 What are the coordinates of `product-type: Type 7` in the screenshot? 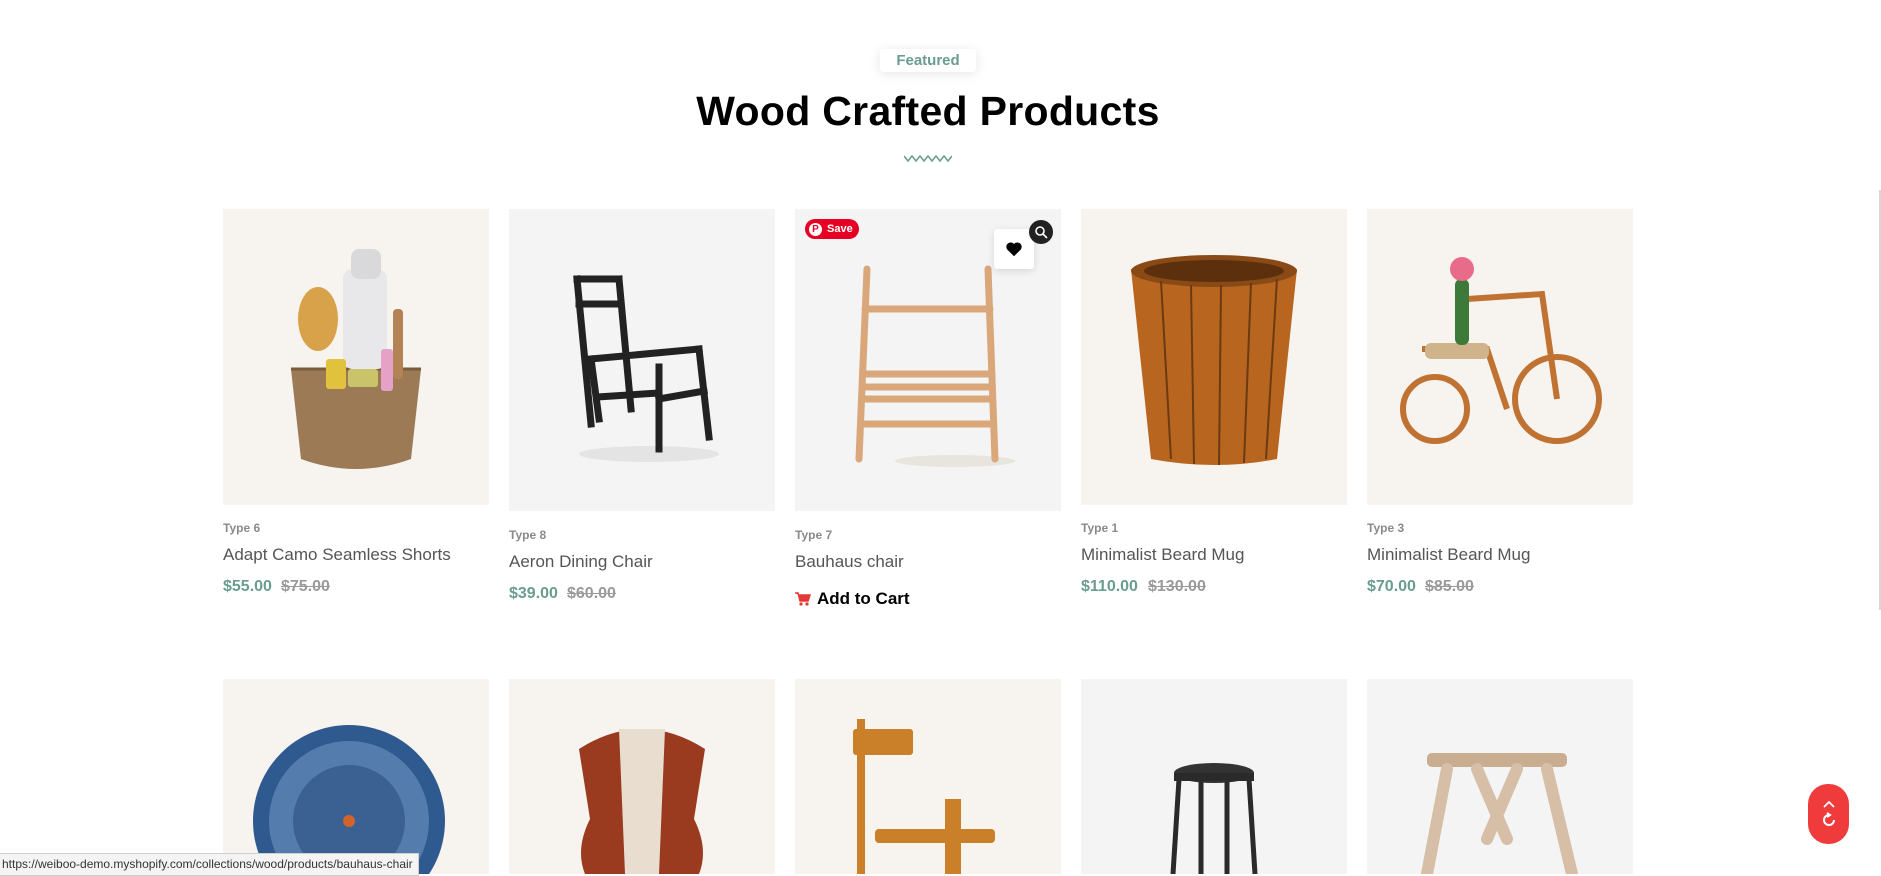 It's located at (814, 535).